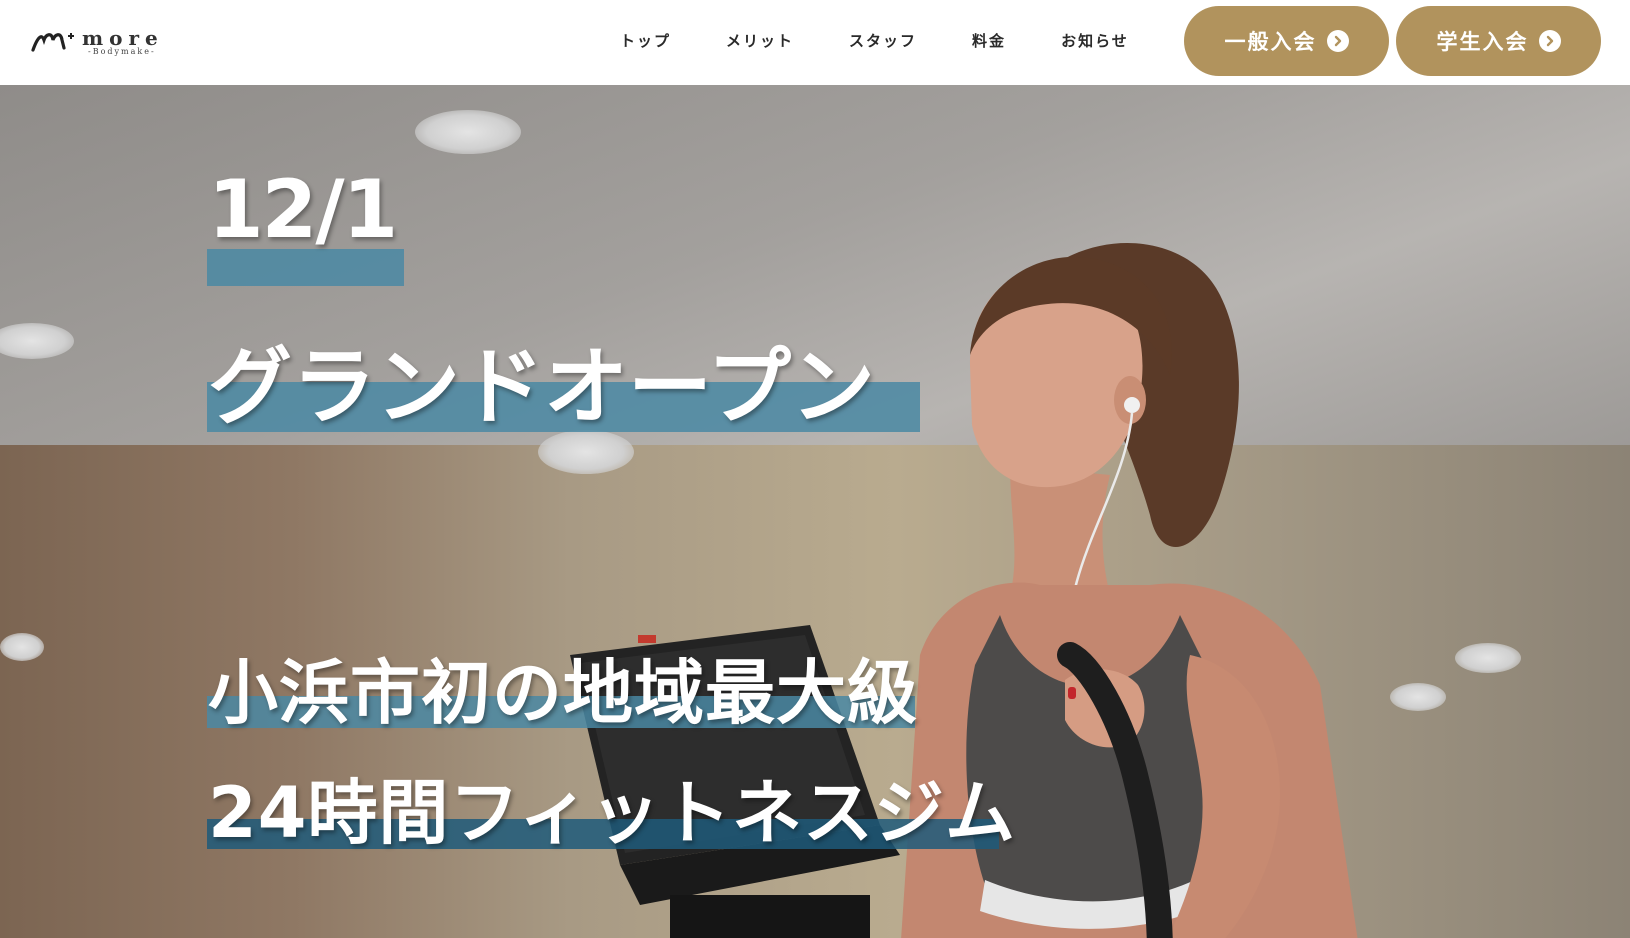 The height and width of the screenshot is (938, 1630). Describe the element at coordinates (100, 43) in the screenshot. I see `brand-logo: more -Bodymake-` at that location.